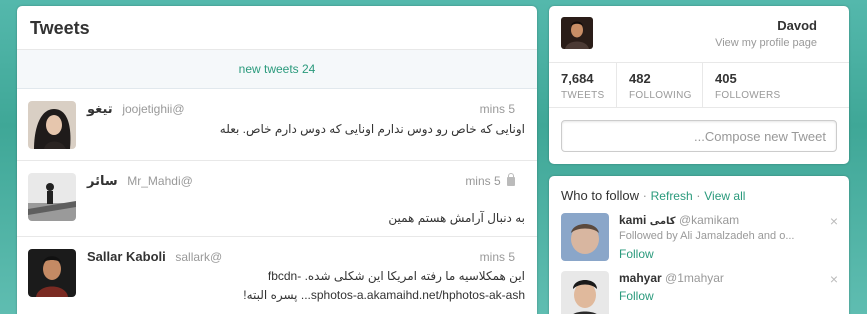 Image resolution: width=867 pixels, height=314 pixels. I want to click on suggestion-item: mahyar @1mahyar Follow ×, so click(701, 292).